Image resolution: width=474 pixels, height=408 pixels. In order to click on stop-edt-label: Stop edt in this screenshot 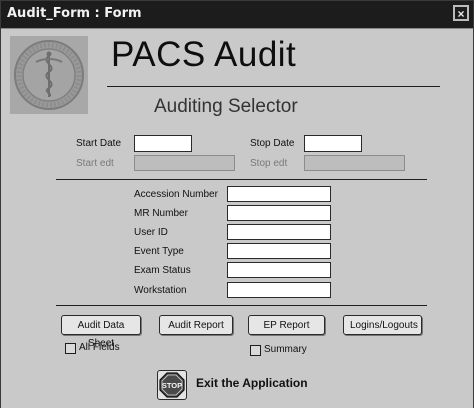, I will do `click(269, 163)`.